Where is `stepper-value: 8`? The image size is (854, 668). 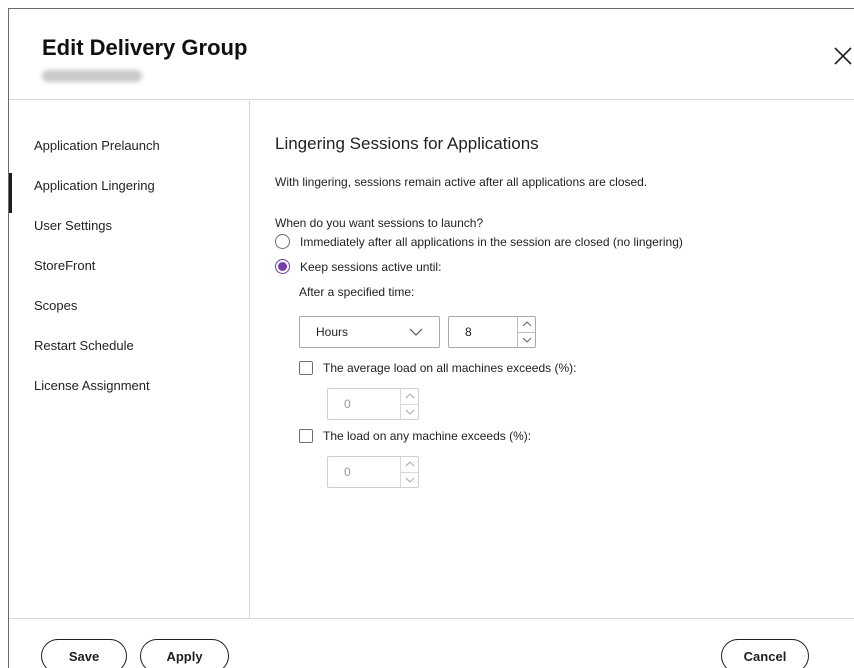 stepper-value: 8 is located at coordinates (468, 332).